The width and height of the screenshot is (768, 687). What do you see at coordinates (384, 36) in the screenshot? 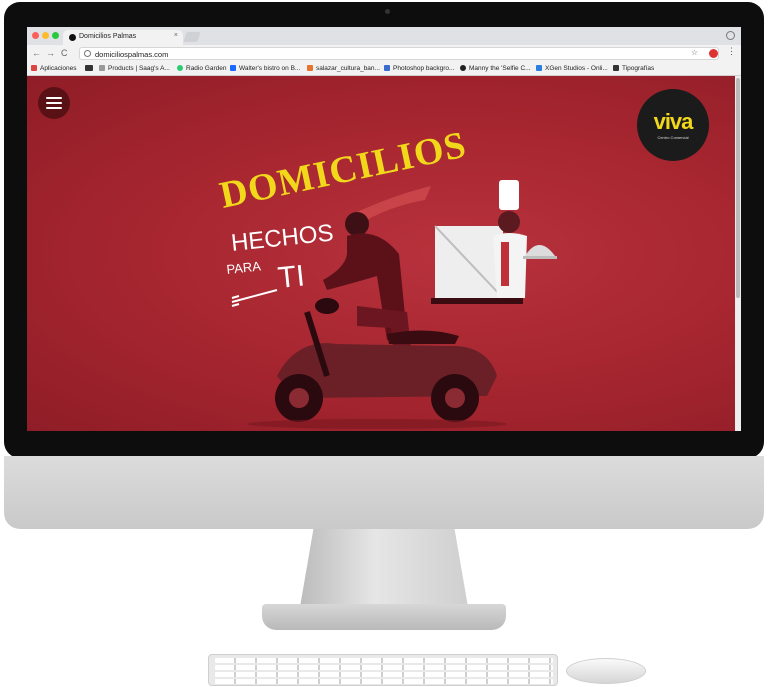
I see `tab-strip: Domicilios Palmas ×` at bounding box center [384, 36].